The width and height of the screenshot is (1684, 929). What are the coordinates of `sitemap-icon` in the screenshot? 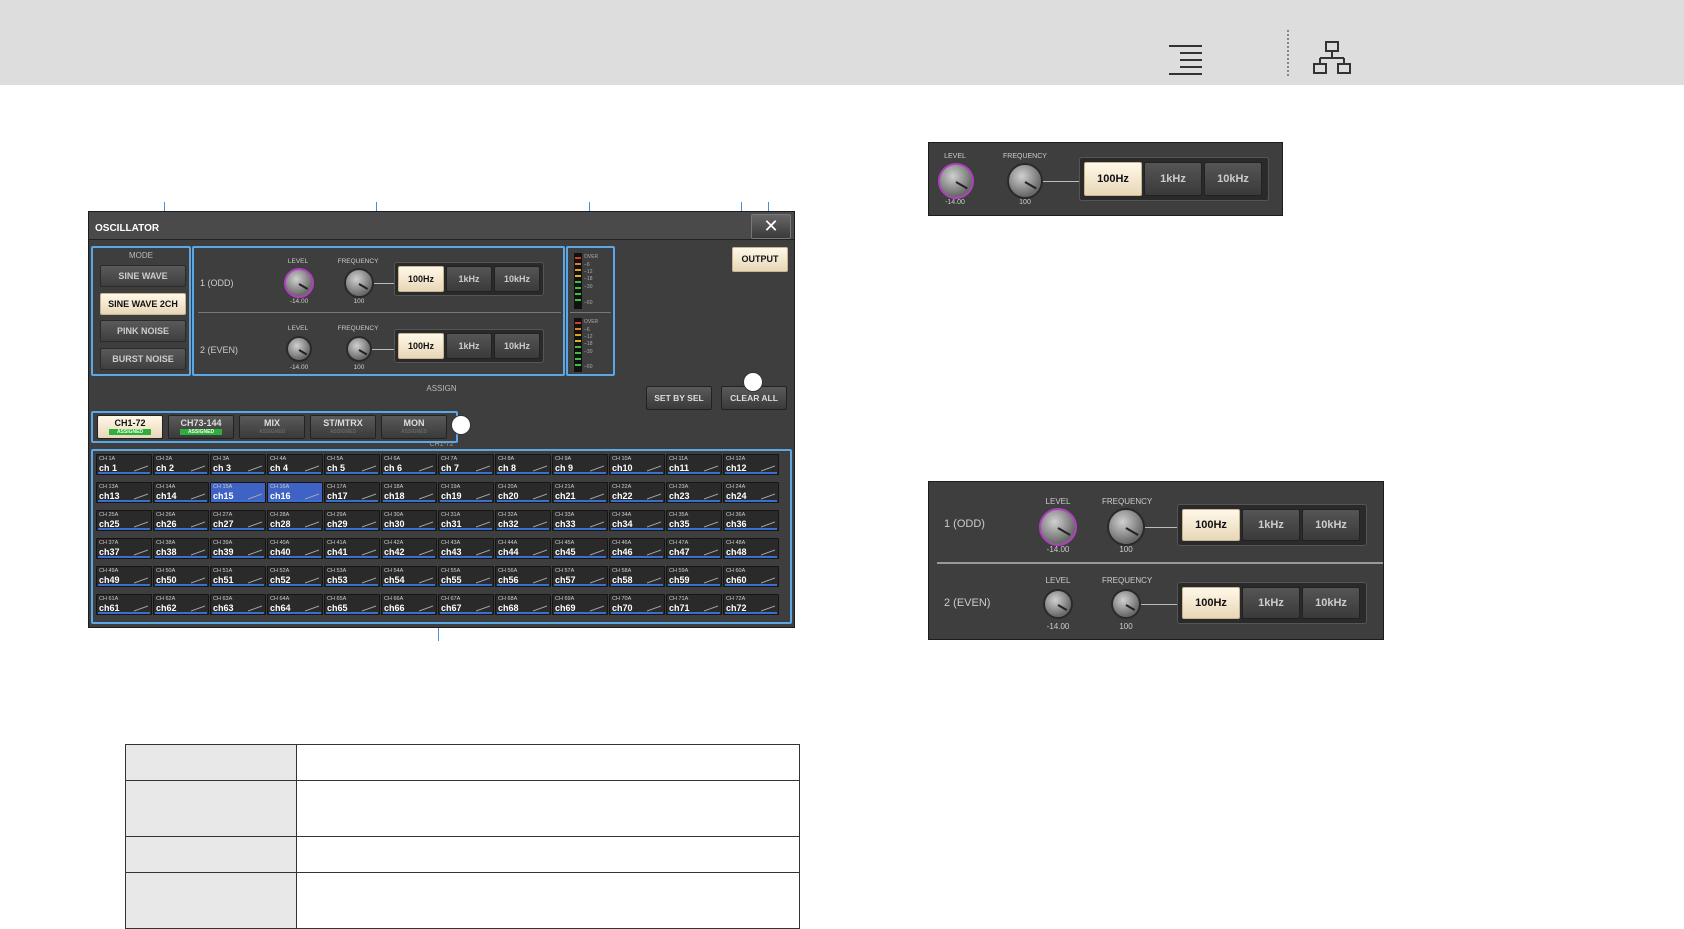 It's located at (1332, 58).